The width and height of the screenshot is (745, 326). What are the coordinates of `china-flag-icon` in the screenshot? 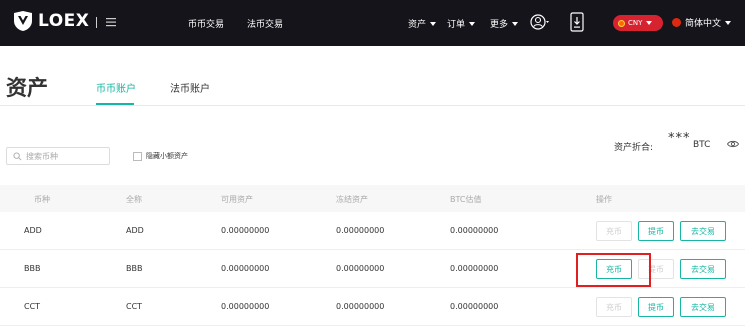 It's located at (676, 22).